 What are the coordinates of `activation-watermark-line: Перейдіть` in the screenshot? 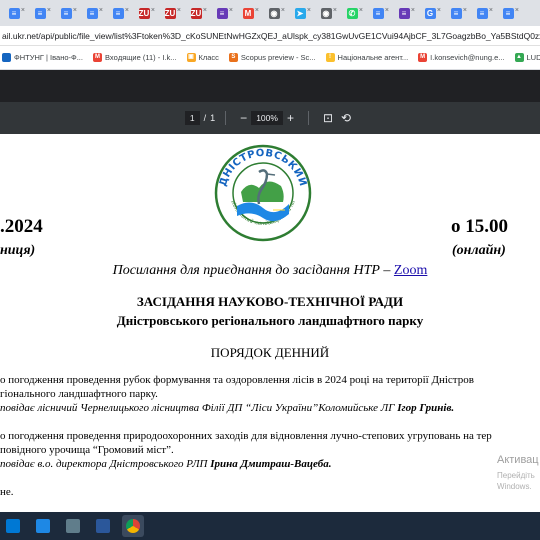 It's located at (516, 475).